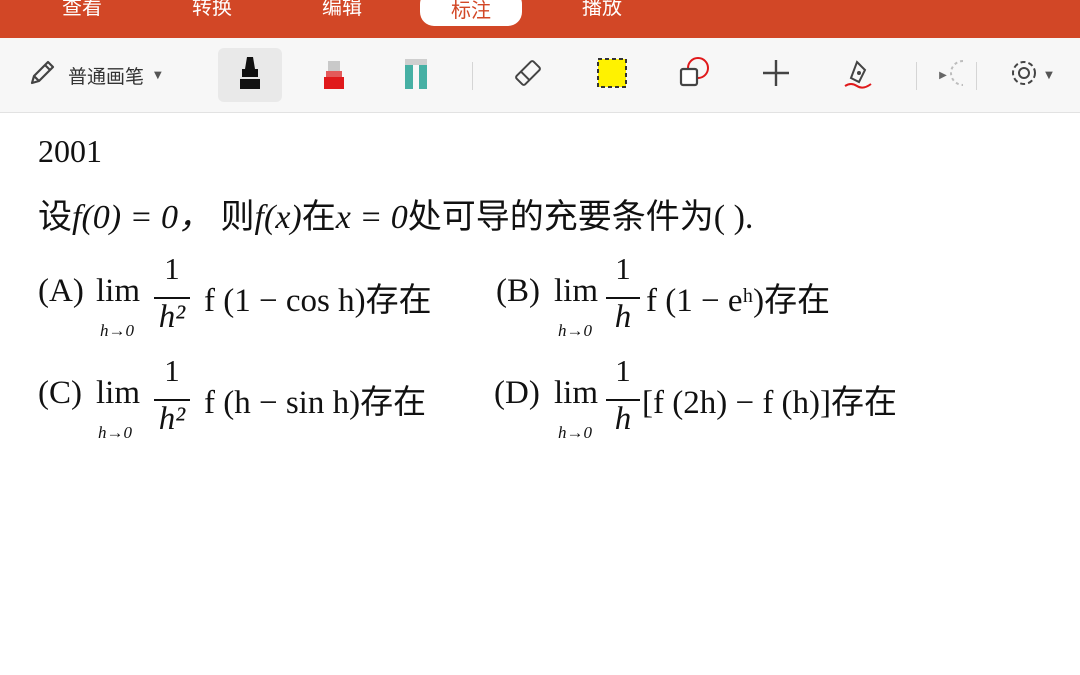 The image size is (1080, 675). I want to click on signature-button, so click(858, 75).